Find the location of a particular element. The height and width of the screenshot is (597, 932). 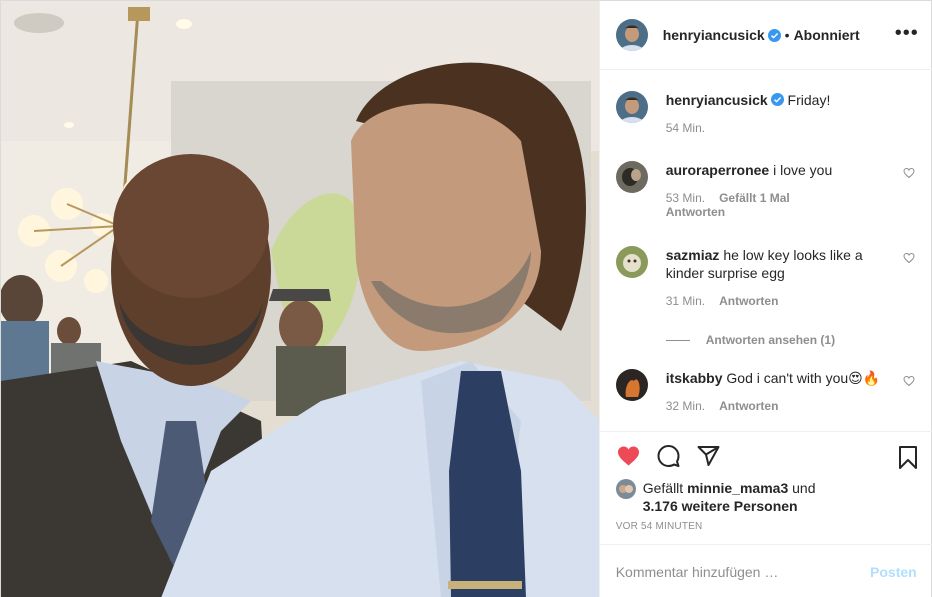

caption-avatar is located at coordinates (631, 107).